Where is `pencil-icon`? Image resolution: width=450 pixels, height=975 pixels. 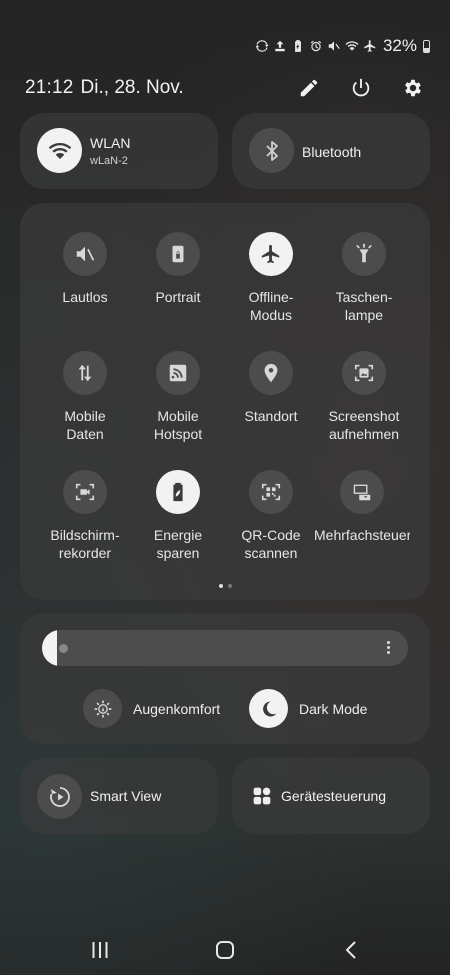 pencil-icon is located at coordinates (309, 88).